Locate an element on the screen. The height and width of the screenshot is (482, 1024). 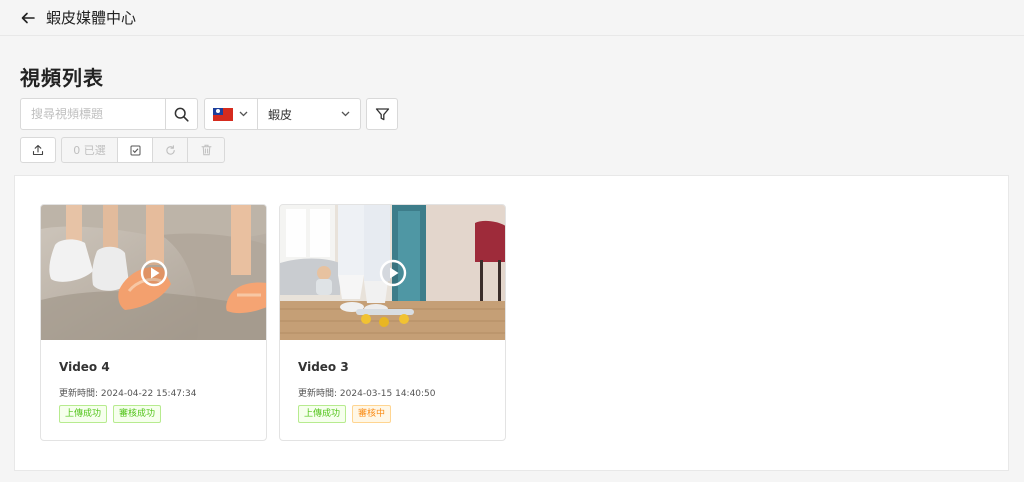
upload-icon is located at coordinates (38, 150).